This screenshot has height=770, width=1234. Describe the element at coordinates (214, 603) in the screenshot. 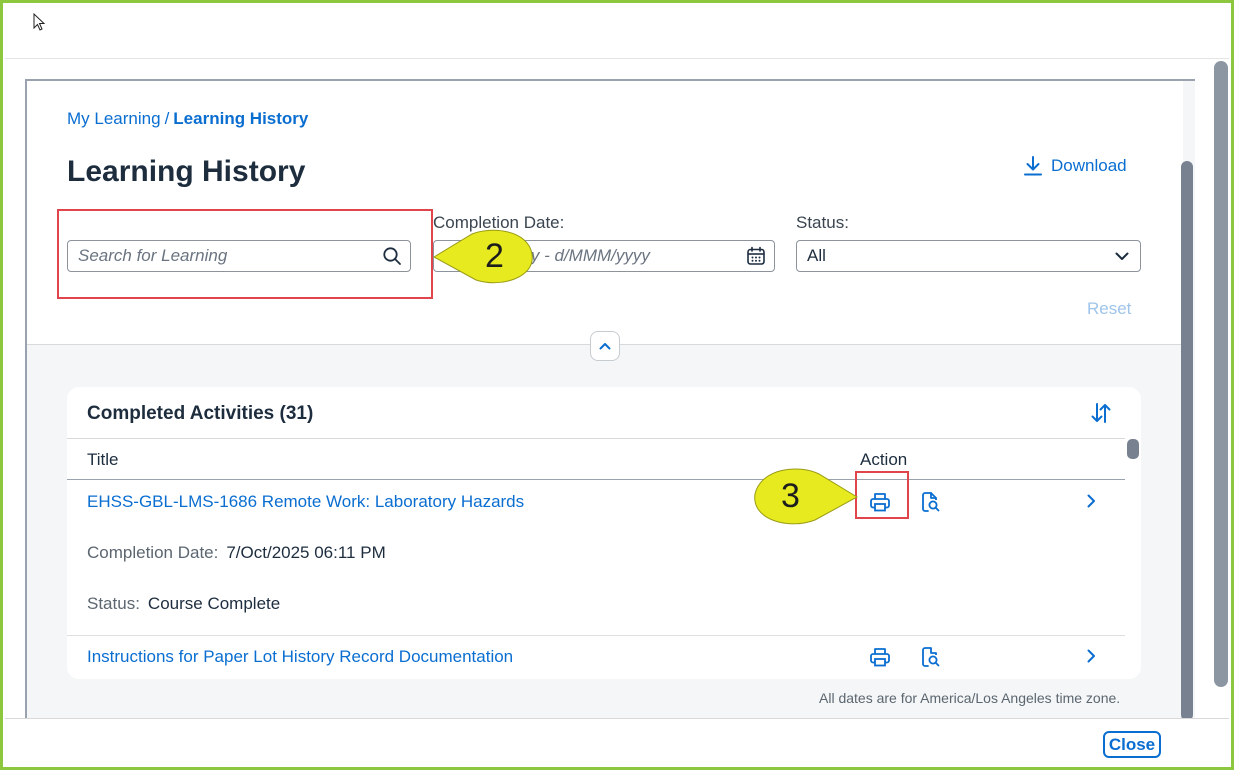

I see `status-value: Course Complete` at that location.